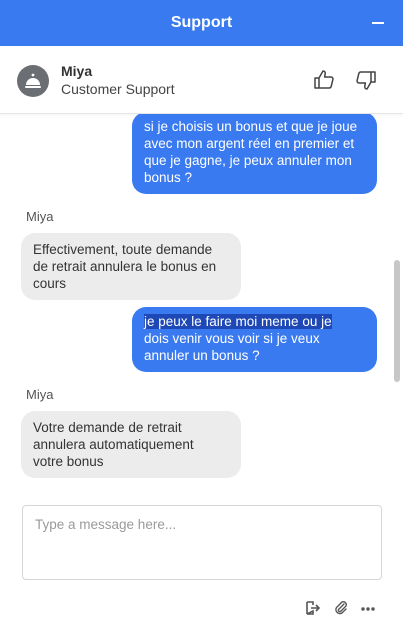 The width and height of the screenshot is (403, 628). I want to click on more-icon, so click(368, 608).